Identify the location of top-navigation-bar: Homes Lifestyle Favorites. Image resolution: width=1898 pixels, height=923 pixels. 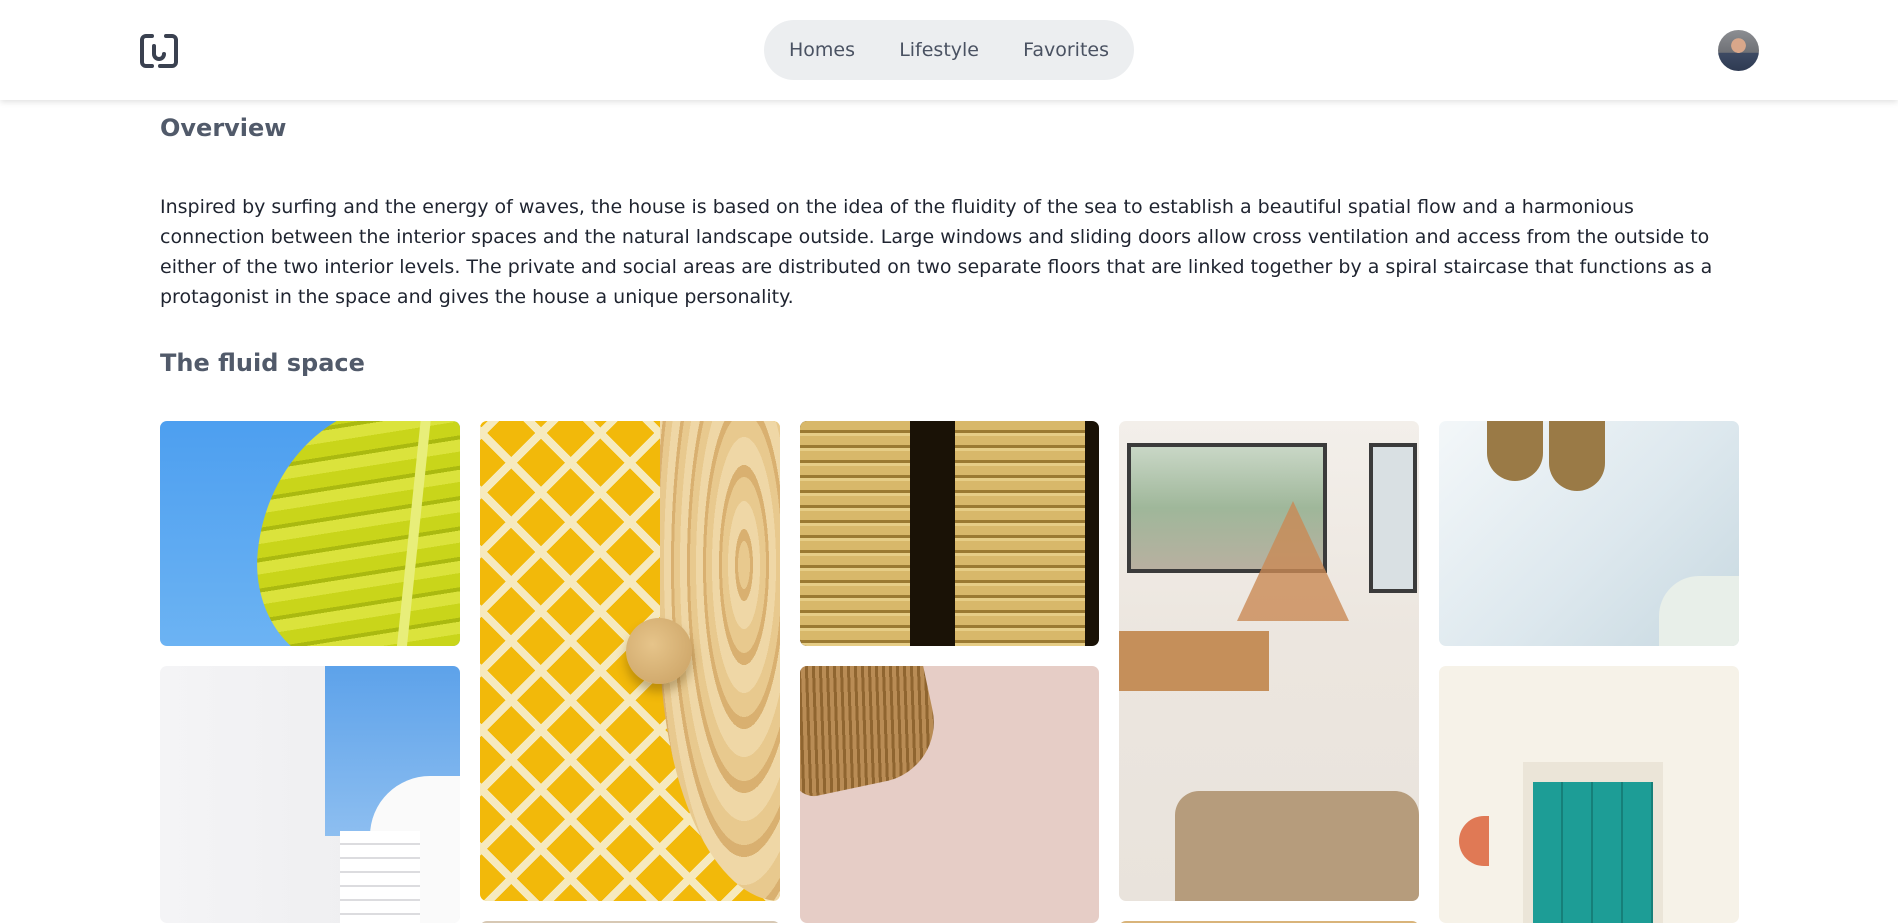
(949, 50).